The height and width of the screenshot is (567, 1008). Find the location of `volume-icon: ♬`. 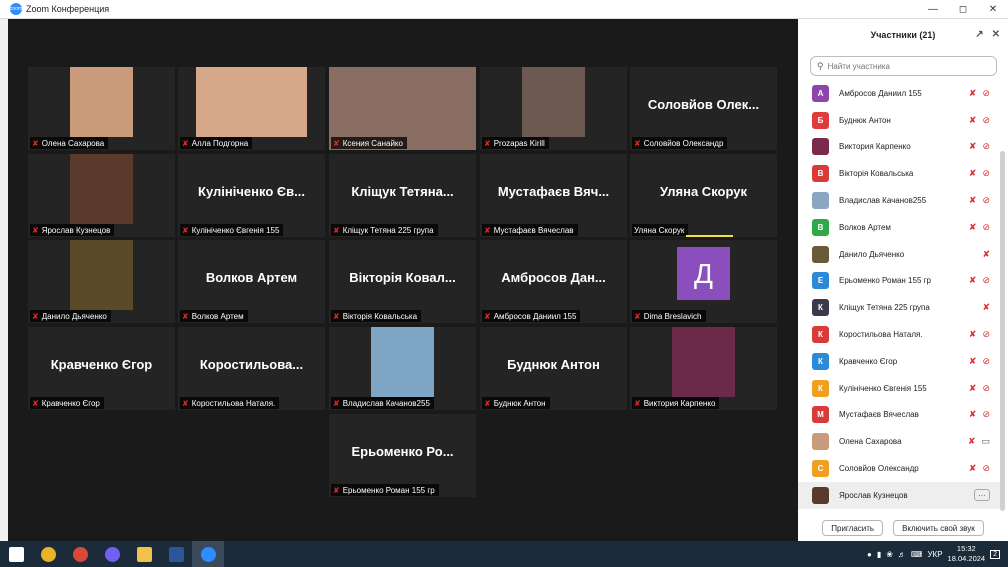

volume-icon: ♬ is located at coordinates (902, 554).